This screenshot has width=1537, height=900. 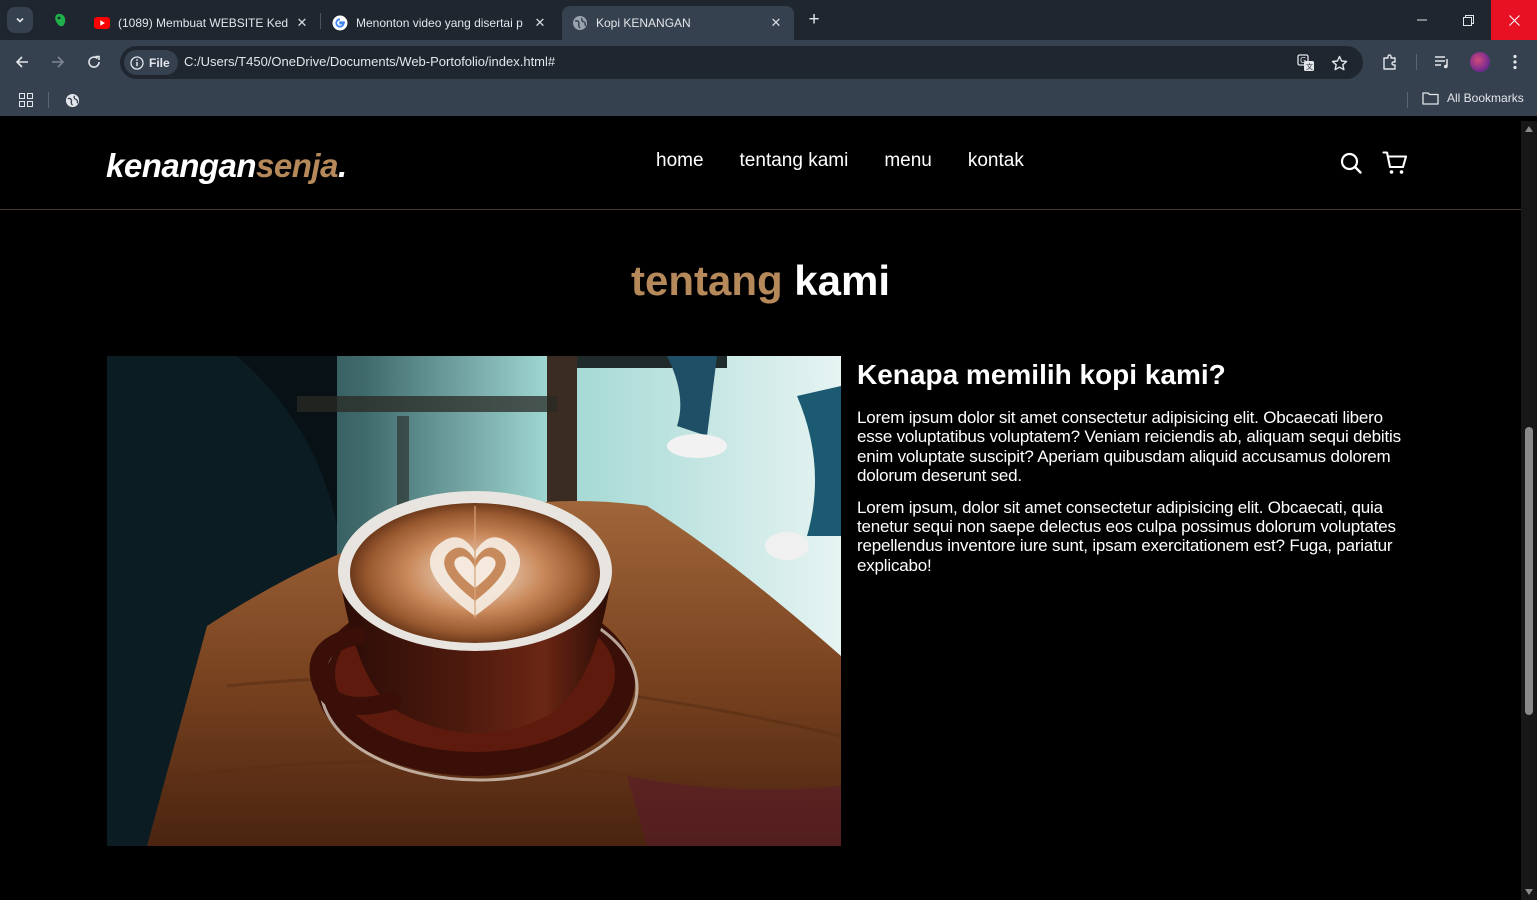 What do you see at coordinates (297, 165) in the screenshot?
I see `logo-accent-text: senja` at bounding box center [297, 165].